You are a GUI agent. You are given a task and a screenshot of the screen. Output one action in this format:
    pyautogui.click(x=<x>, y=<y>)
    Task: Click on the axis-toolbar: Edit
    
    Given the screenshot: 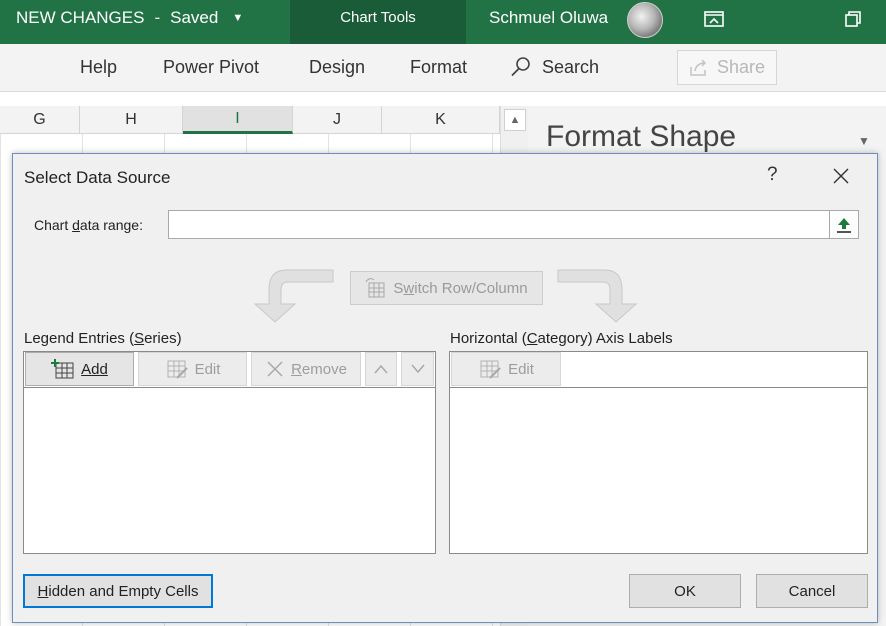 What is the action you would take?
    pyautogui.click(x=658, y=370)
    